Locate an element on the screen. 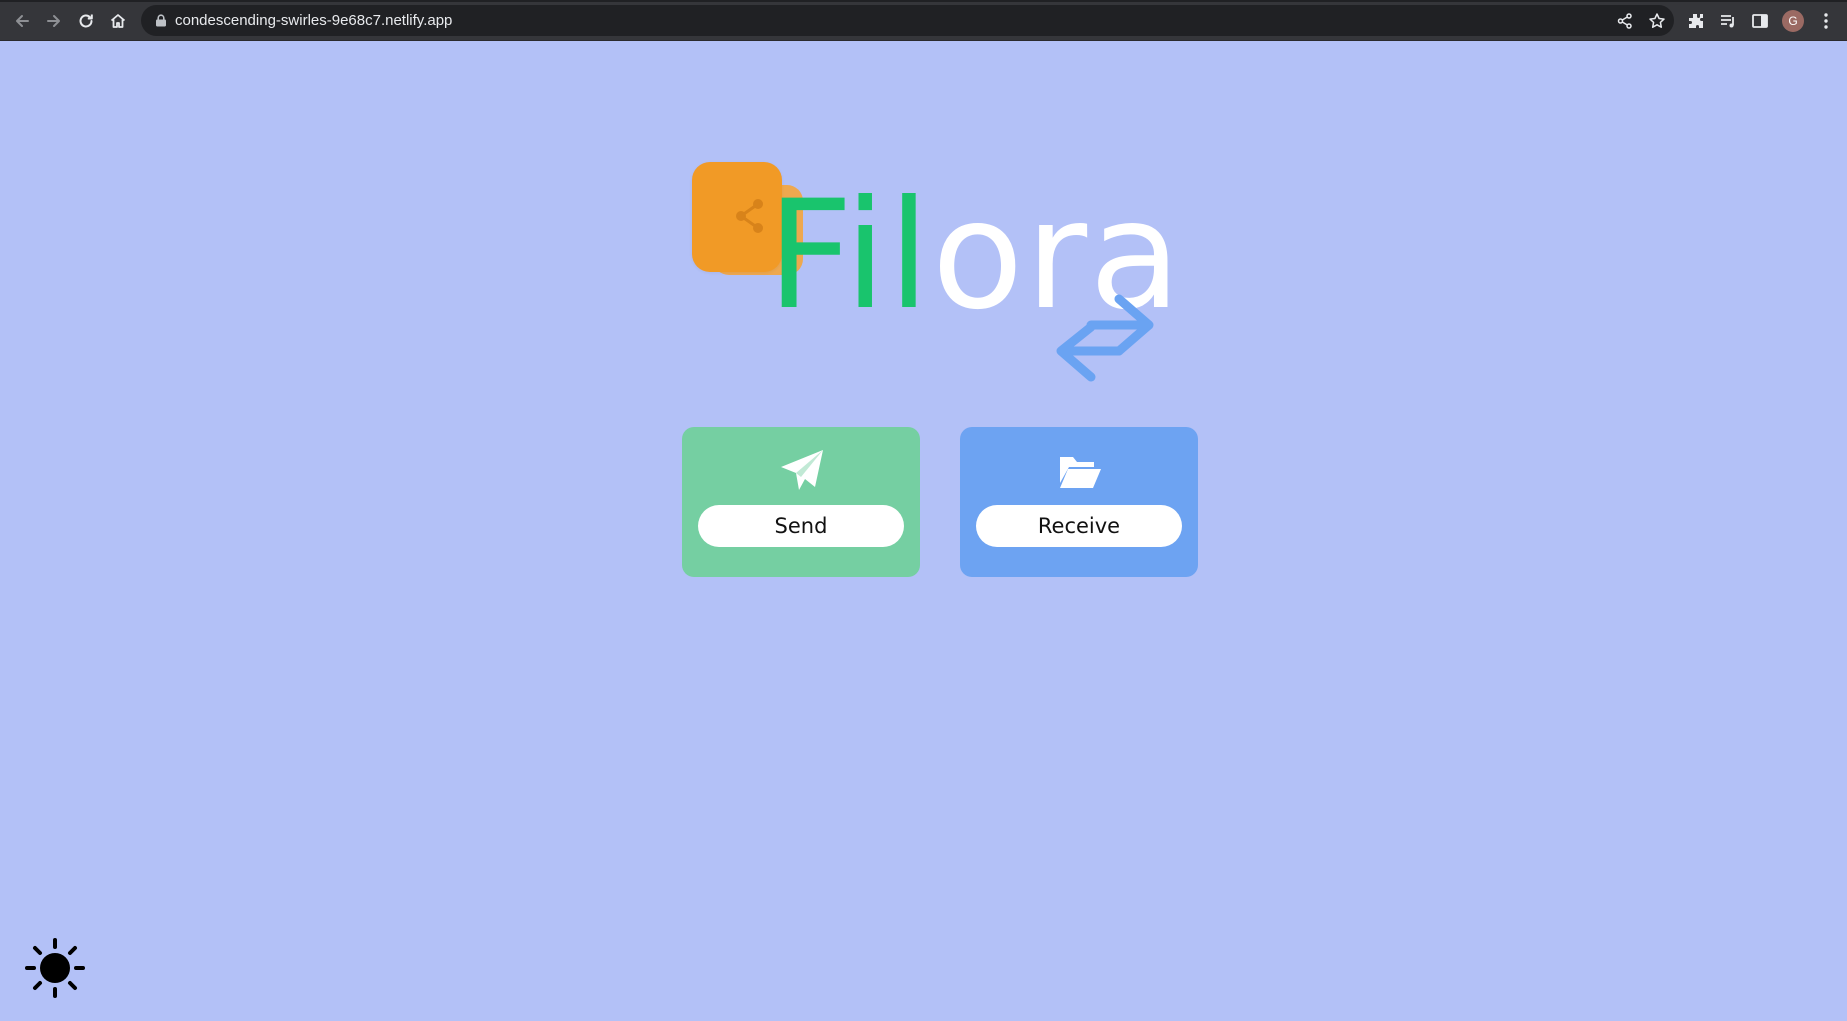 The image size is (1847, 1021). folder-open-icon is located at coordinates (1080, 472).